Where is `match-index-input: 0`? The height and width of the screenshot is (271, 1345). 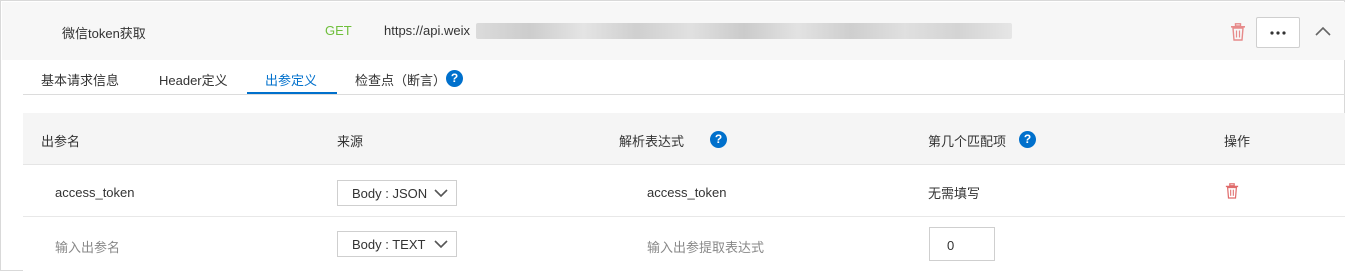
match-index-input: 0 is located at coordinates (962, 244).